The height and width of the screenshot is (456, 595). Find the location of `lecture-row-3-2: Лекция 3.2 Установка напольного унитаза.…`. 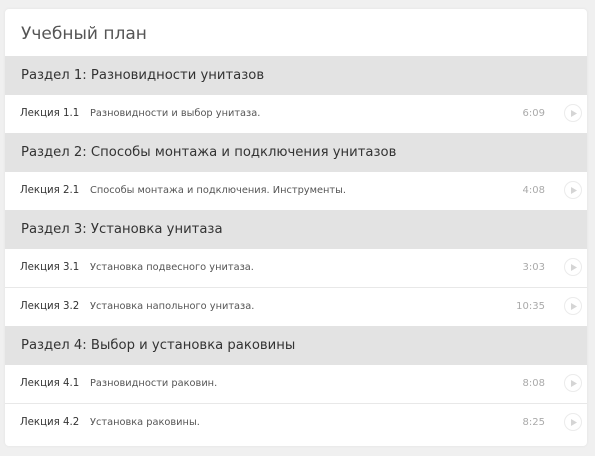

lecture-row-3-2: Лекция 3.2 Установка напольного унитаза.… is located at coordinates (296, 307).